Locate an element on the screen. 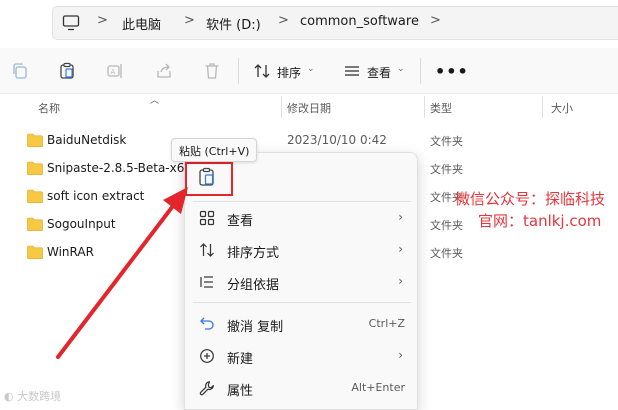 The image size is (618, 410). file-date: 2023/10/10 0:42 is located at coordinates (337, 140).